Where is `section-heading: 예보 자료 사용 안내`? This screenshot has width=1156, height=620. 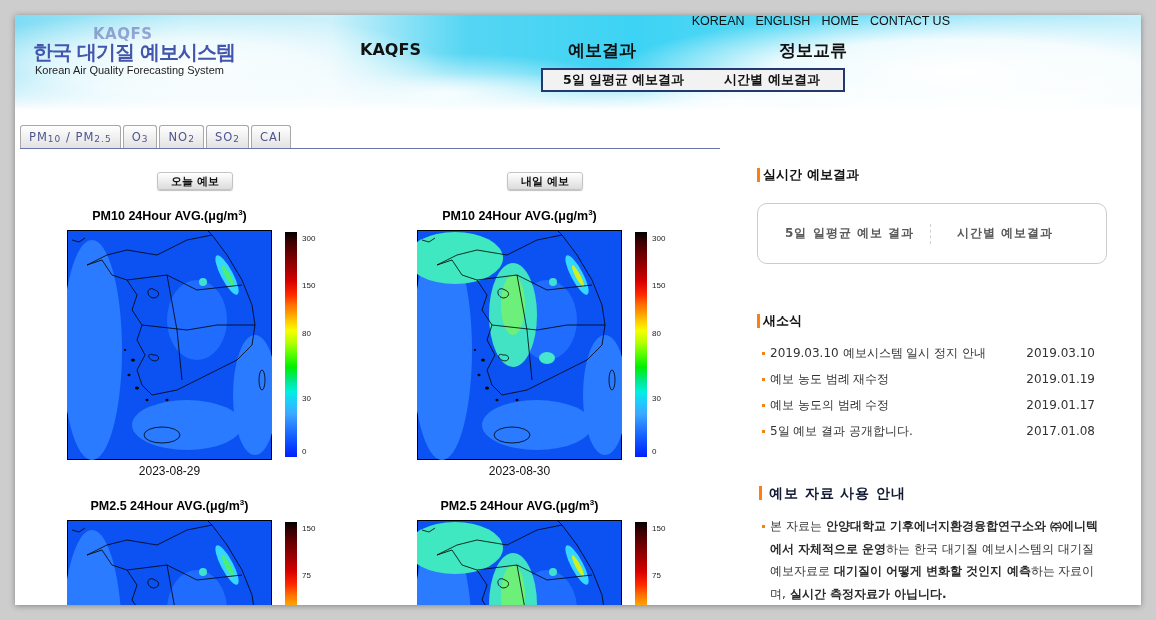
section-heading: 예보 자료 사용 안내 is located at coordinates (838, 493).